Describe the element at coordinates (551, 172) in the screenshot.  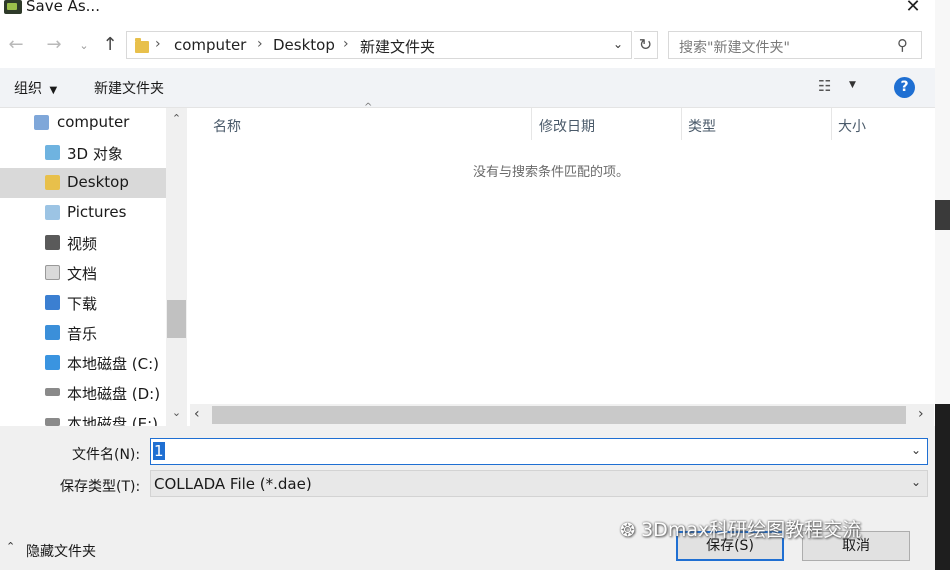
I see `empty-results-message: 没有与搜索条件匹配的项。` at that location.